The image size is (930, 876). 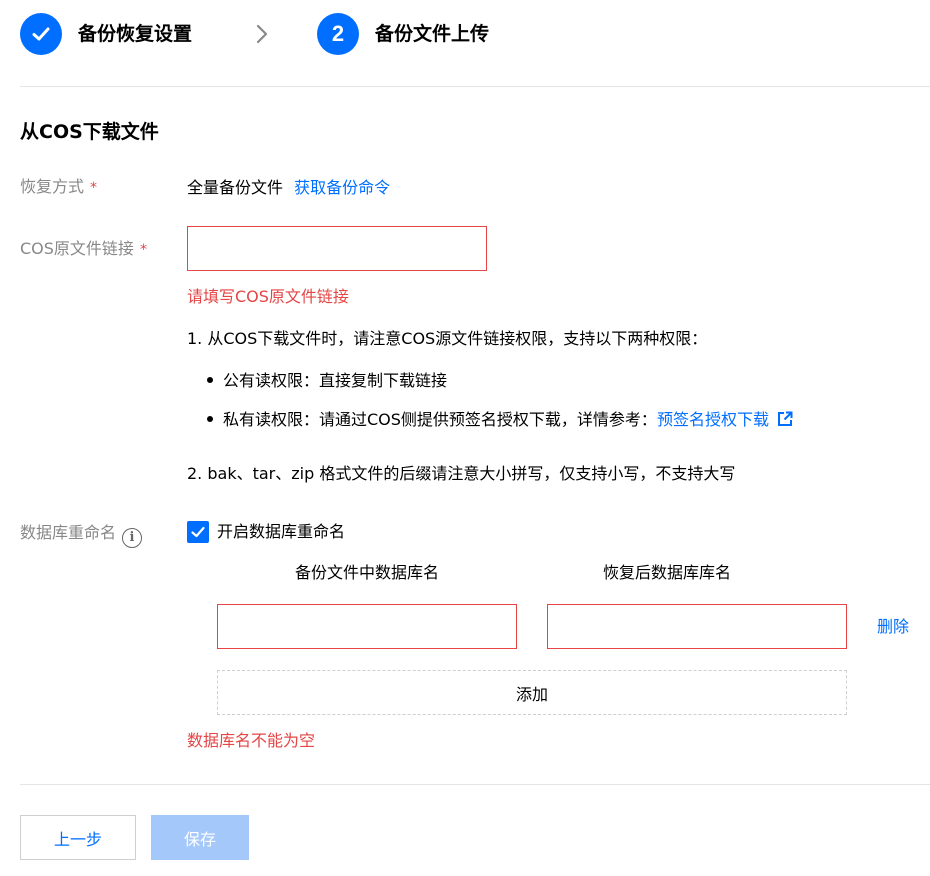 I want to click on note-bullet-private-text: 私有读权限：请通过COS侧提供预签名授权下载，详情参考：, so click(x=440, y=419).